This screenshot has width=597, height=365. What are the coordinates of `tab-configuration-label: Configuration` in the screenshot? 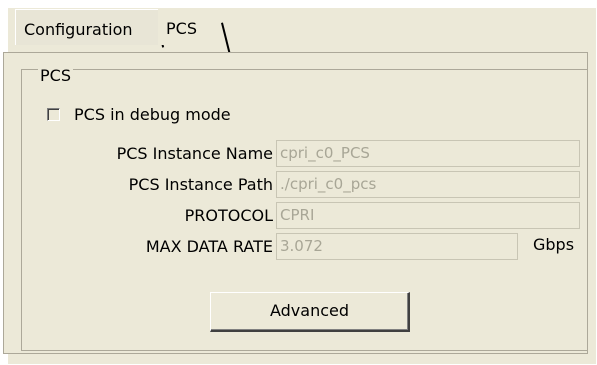 It's located at (78, 29).